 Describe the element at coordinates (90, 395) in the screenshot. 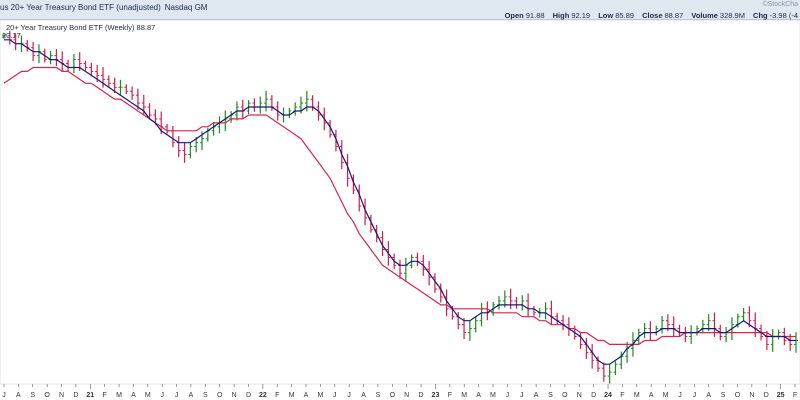

I see `x-axis-year-label: 21` at that location.